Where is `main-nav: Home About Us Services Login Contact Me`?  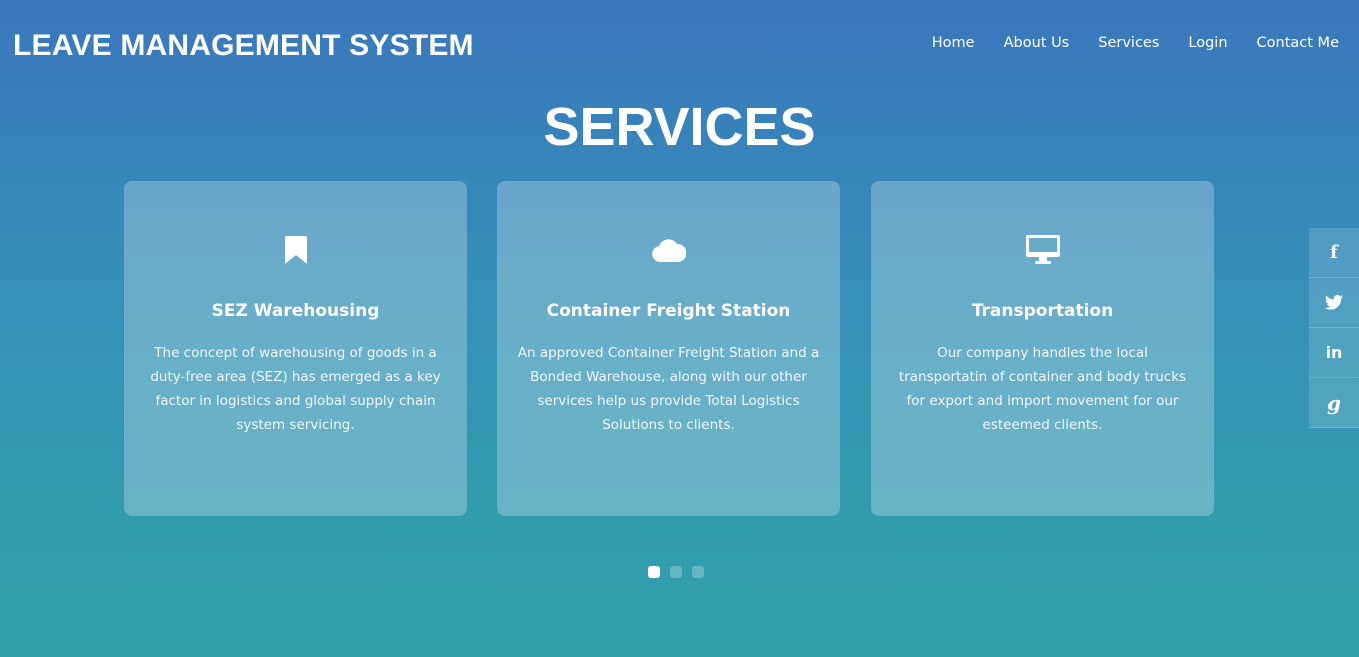
main-nav: Home About Us Services Login Contact Me is located at coordinates (1121, 43).